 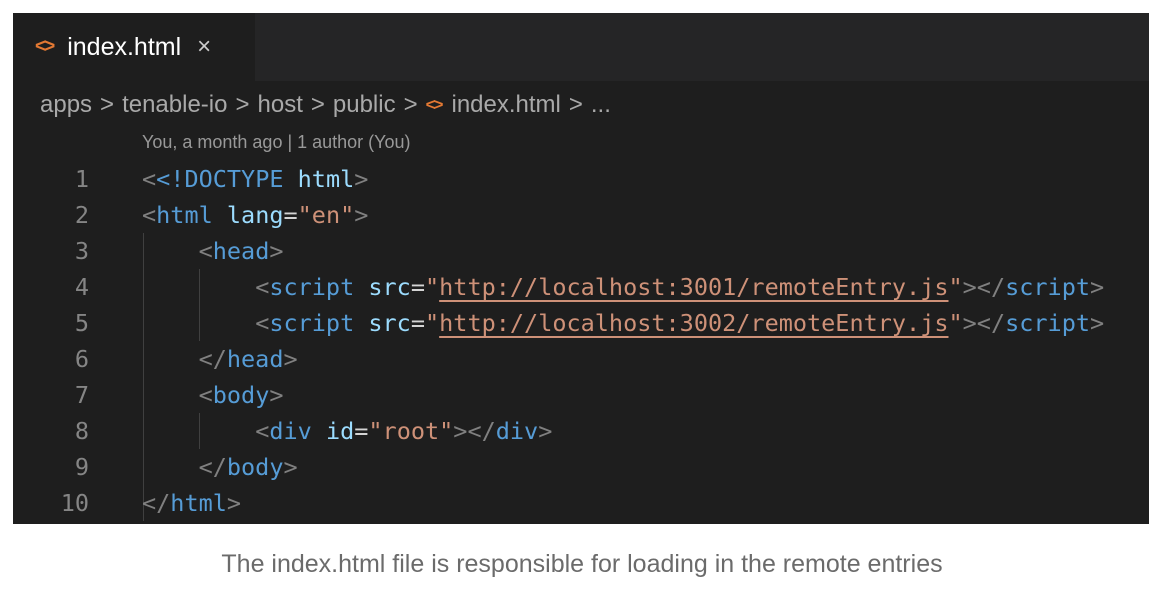 I want to click on breadcrumb-tenable-io: tenable-io, so click(x=174, y=105).